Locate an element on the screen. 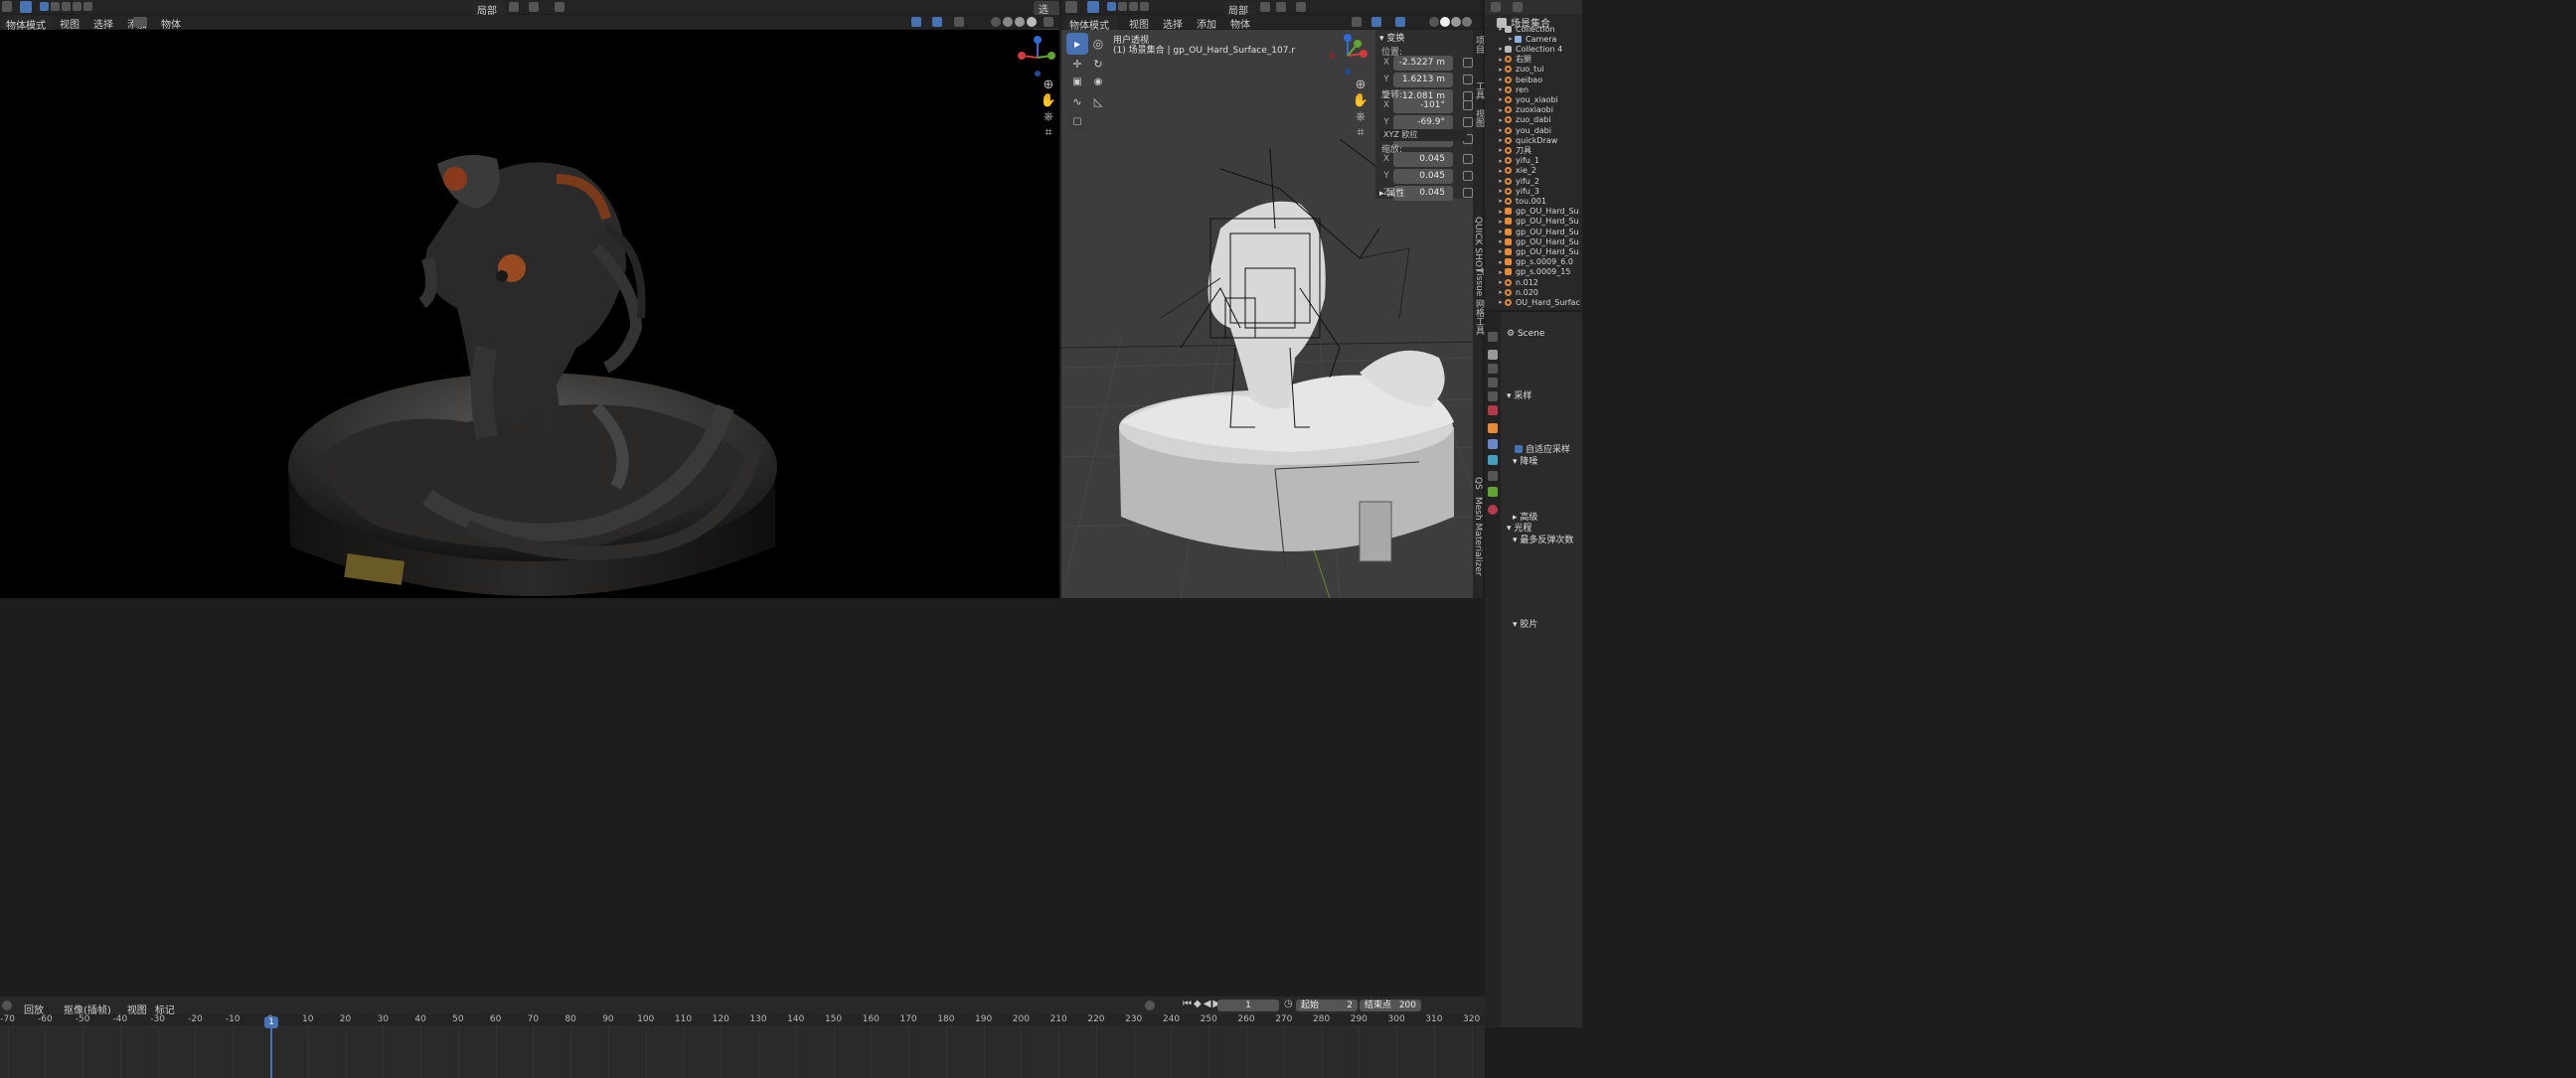  scale-y-field: 0.045 is located at coordinates (1423, 176).